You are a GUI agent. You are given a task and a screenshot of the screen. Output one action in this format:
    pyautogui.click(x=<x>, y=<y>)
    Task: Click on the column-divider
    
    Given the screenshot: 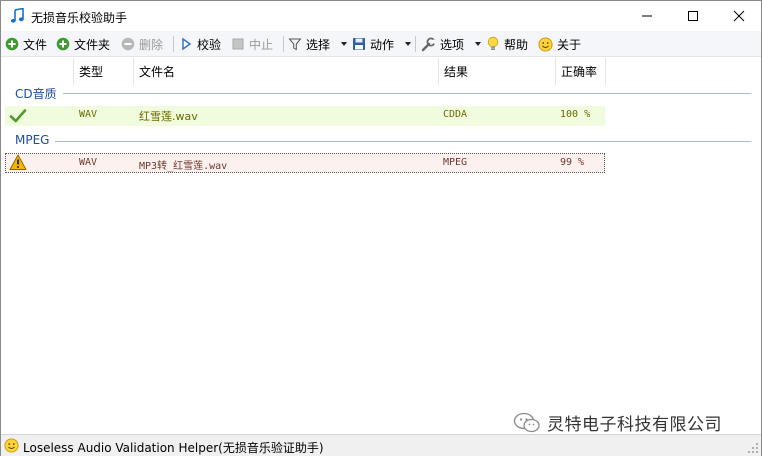 What is the action you would take?
    pyautogui.click(x=605, y=71)
    